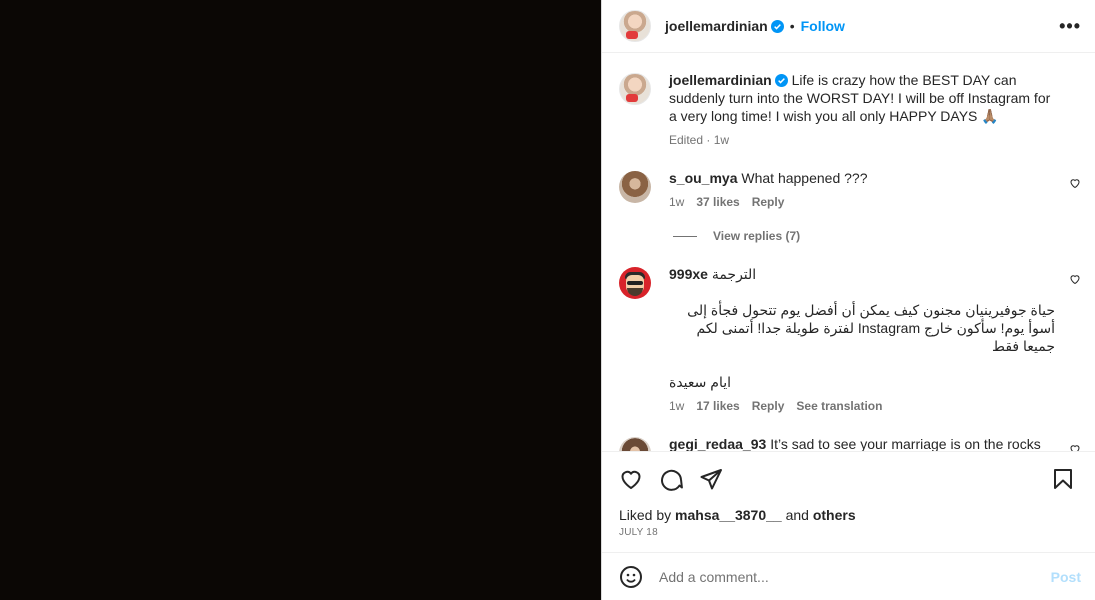 The height and width of the screenshot is (600, 1095). I want to click on liked-by-user: mahsa__3870__, so click(728, 515).